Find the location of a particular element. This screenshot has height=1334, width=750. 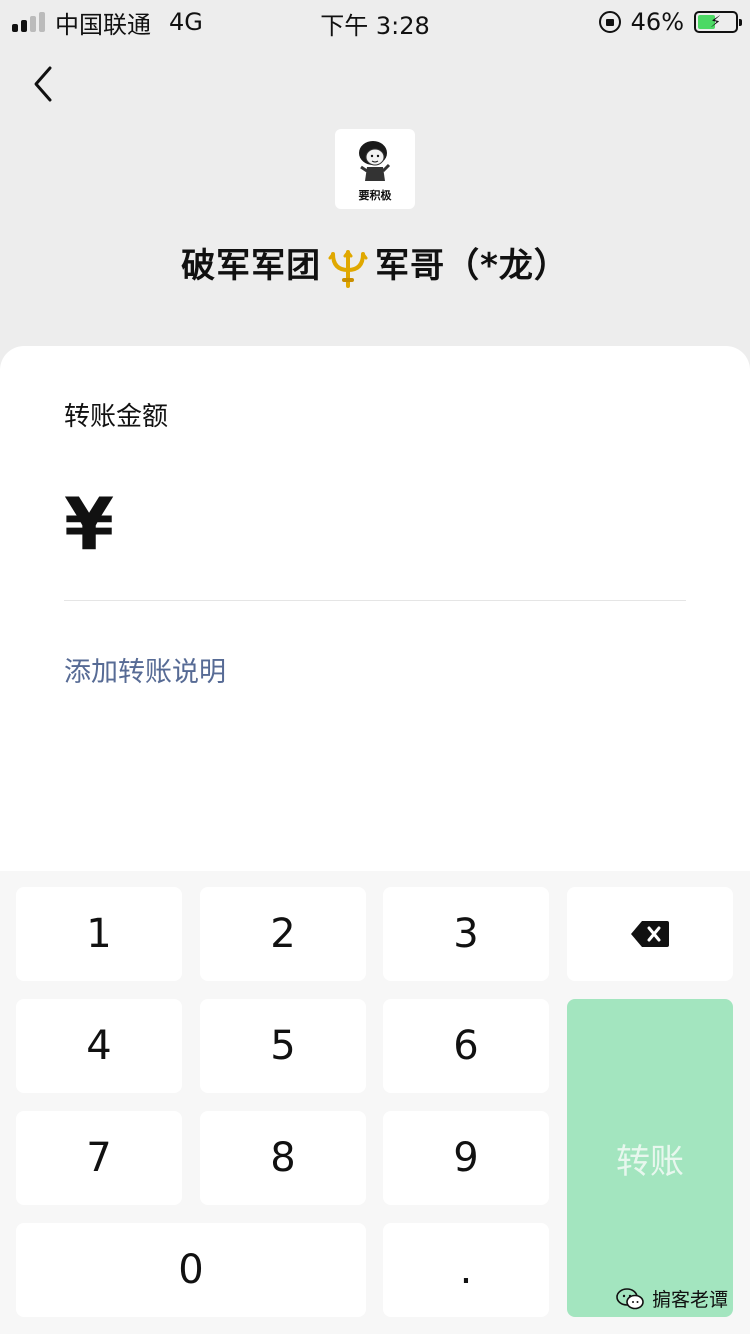

key-decimal: . is located at coordinates (466, 1270).